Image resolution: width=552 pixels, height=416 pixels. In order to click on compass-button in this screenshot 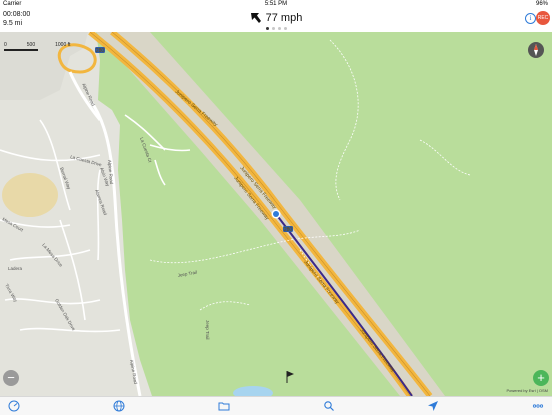, I will do `click(536, 50)`.